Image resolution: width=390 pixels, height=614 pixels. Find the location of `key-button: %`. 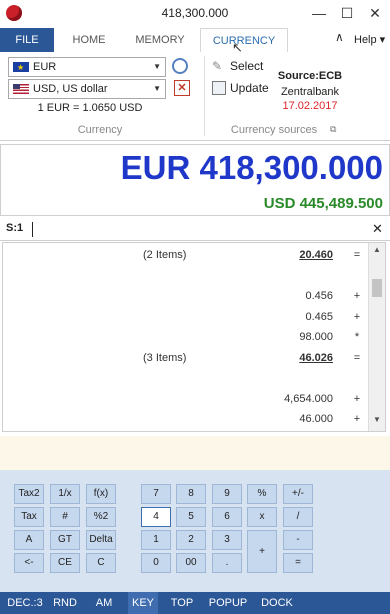

key-button: % is located at coordinates (262, 494).